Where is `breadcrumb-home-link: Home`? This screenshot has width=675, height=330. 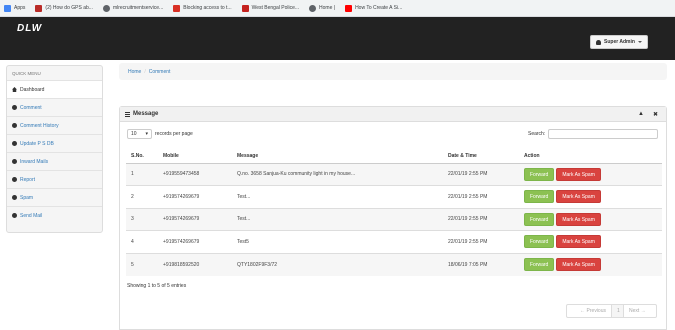
breadcrumb-home-link: Home is located at coordinates (134, 72).